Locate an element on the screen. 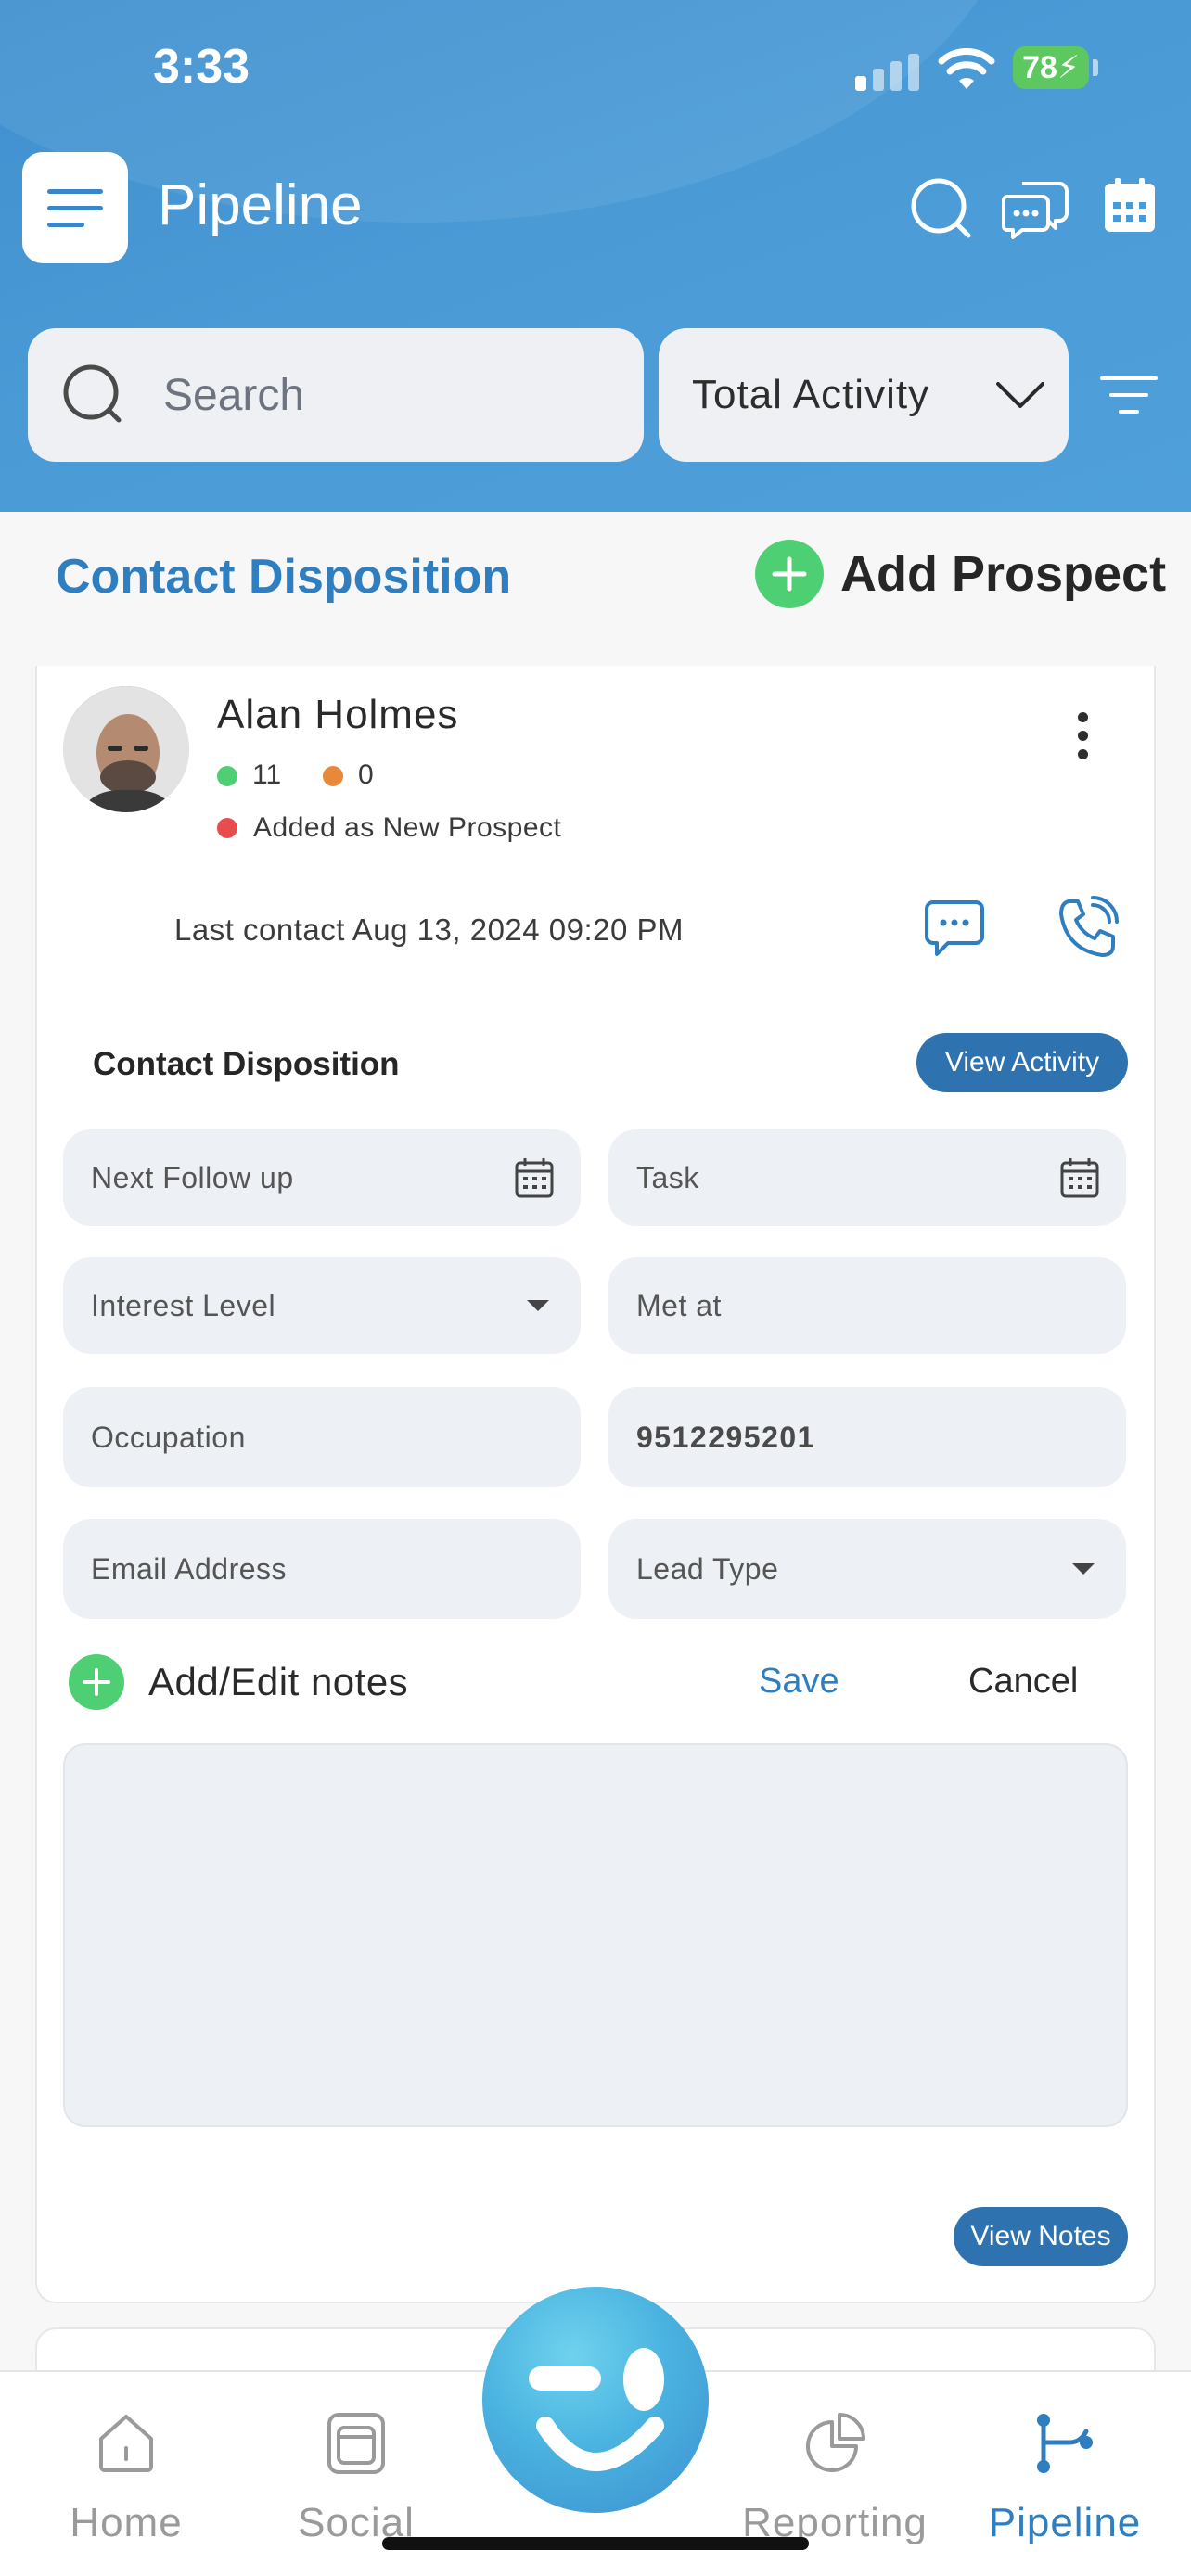 The height and width of the screenshot is (2576, 1191). phone-icon is located at coordinates (1088, 928).